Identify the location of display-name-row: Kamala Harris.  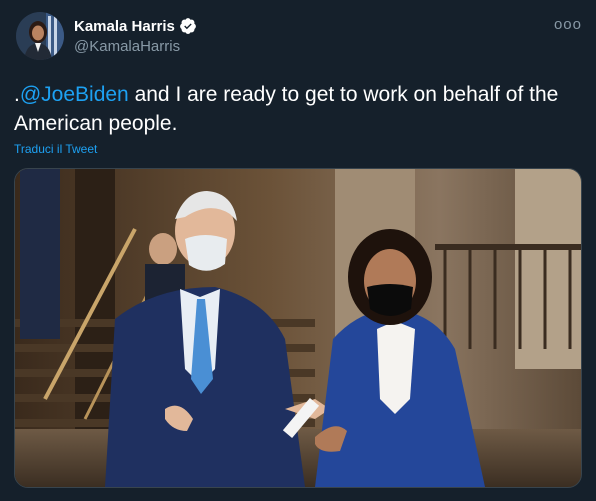
(135, 26).